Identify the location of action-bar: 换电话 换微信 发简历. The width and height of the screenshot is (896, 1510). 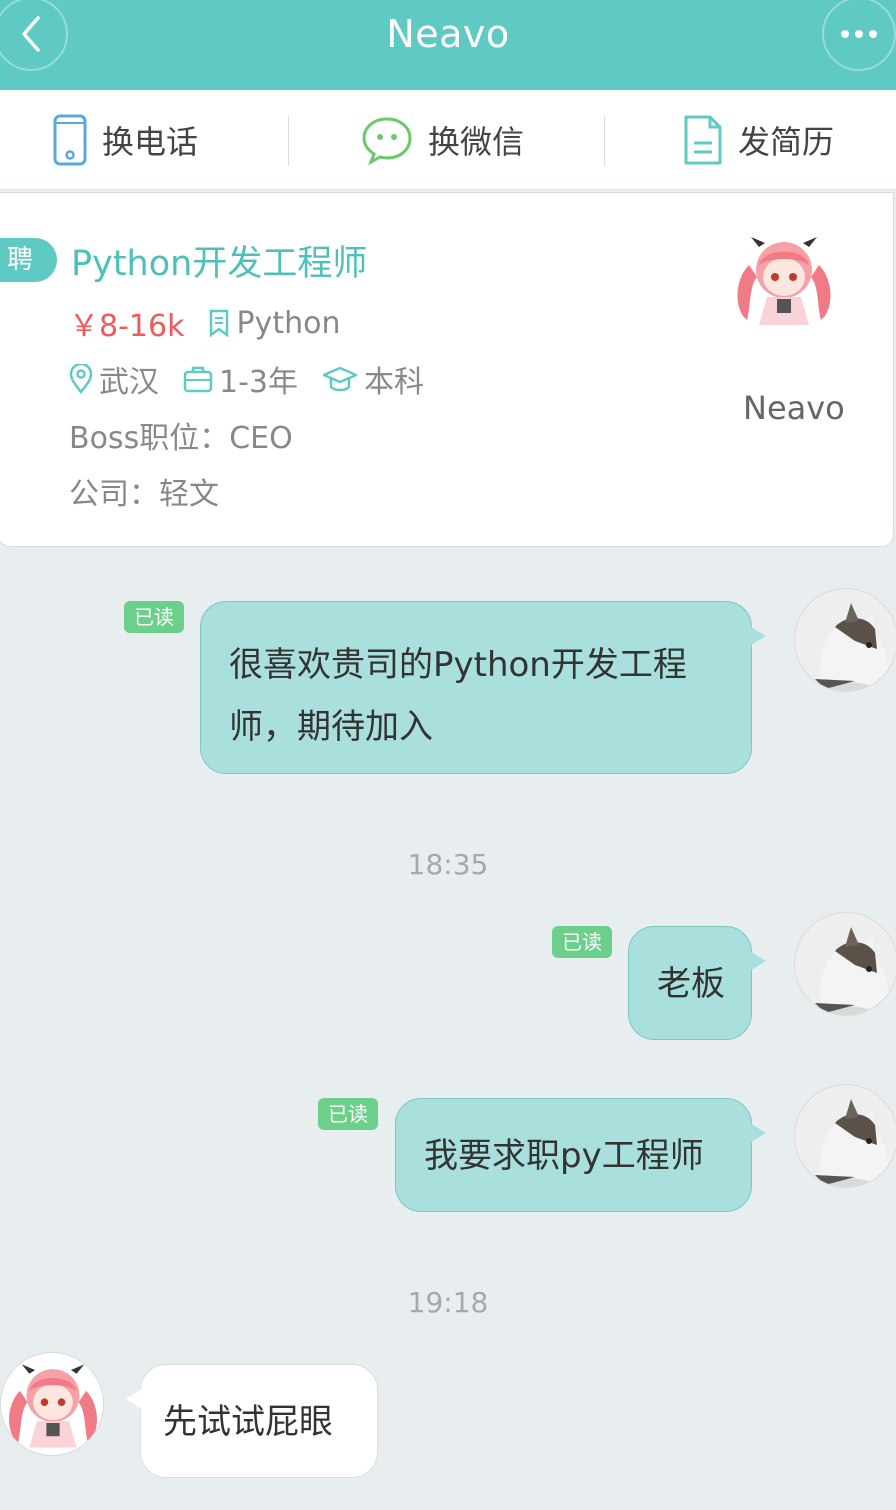
(448, 140).